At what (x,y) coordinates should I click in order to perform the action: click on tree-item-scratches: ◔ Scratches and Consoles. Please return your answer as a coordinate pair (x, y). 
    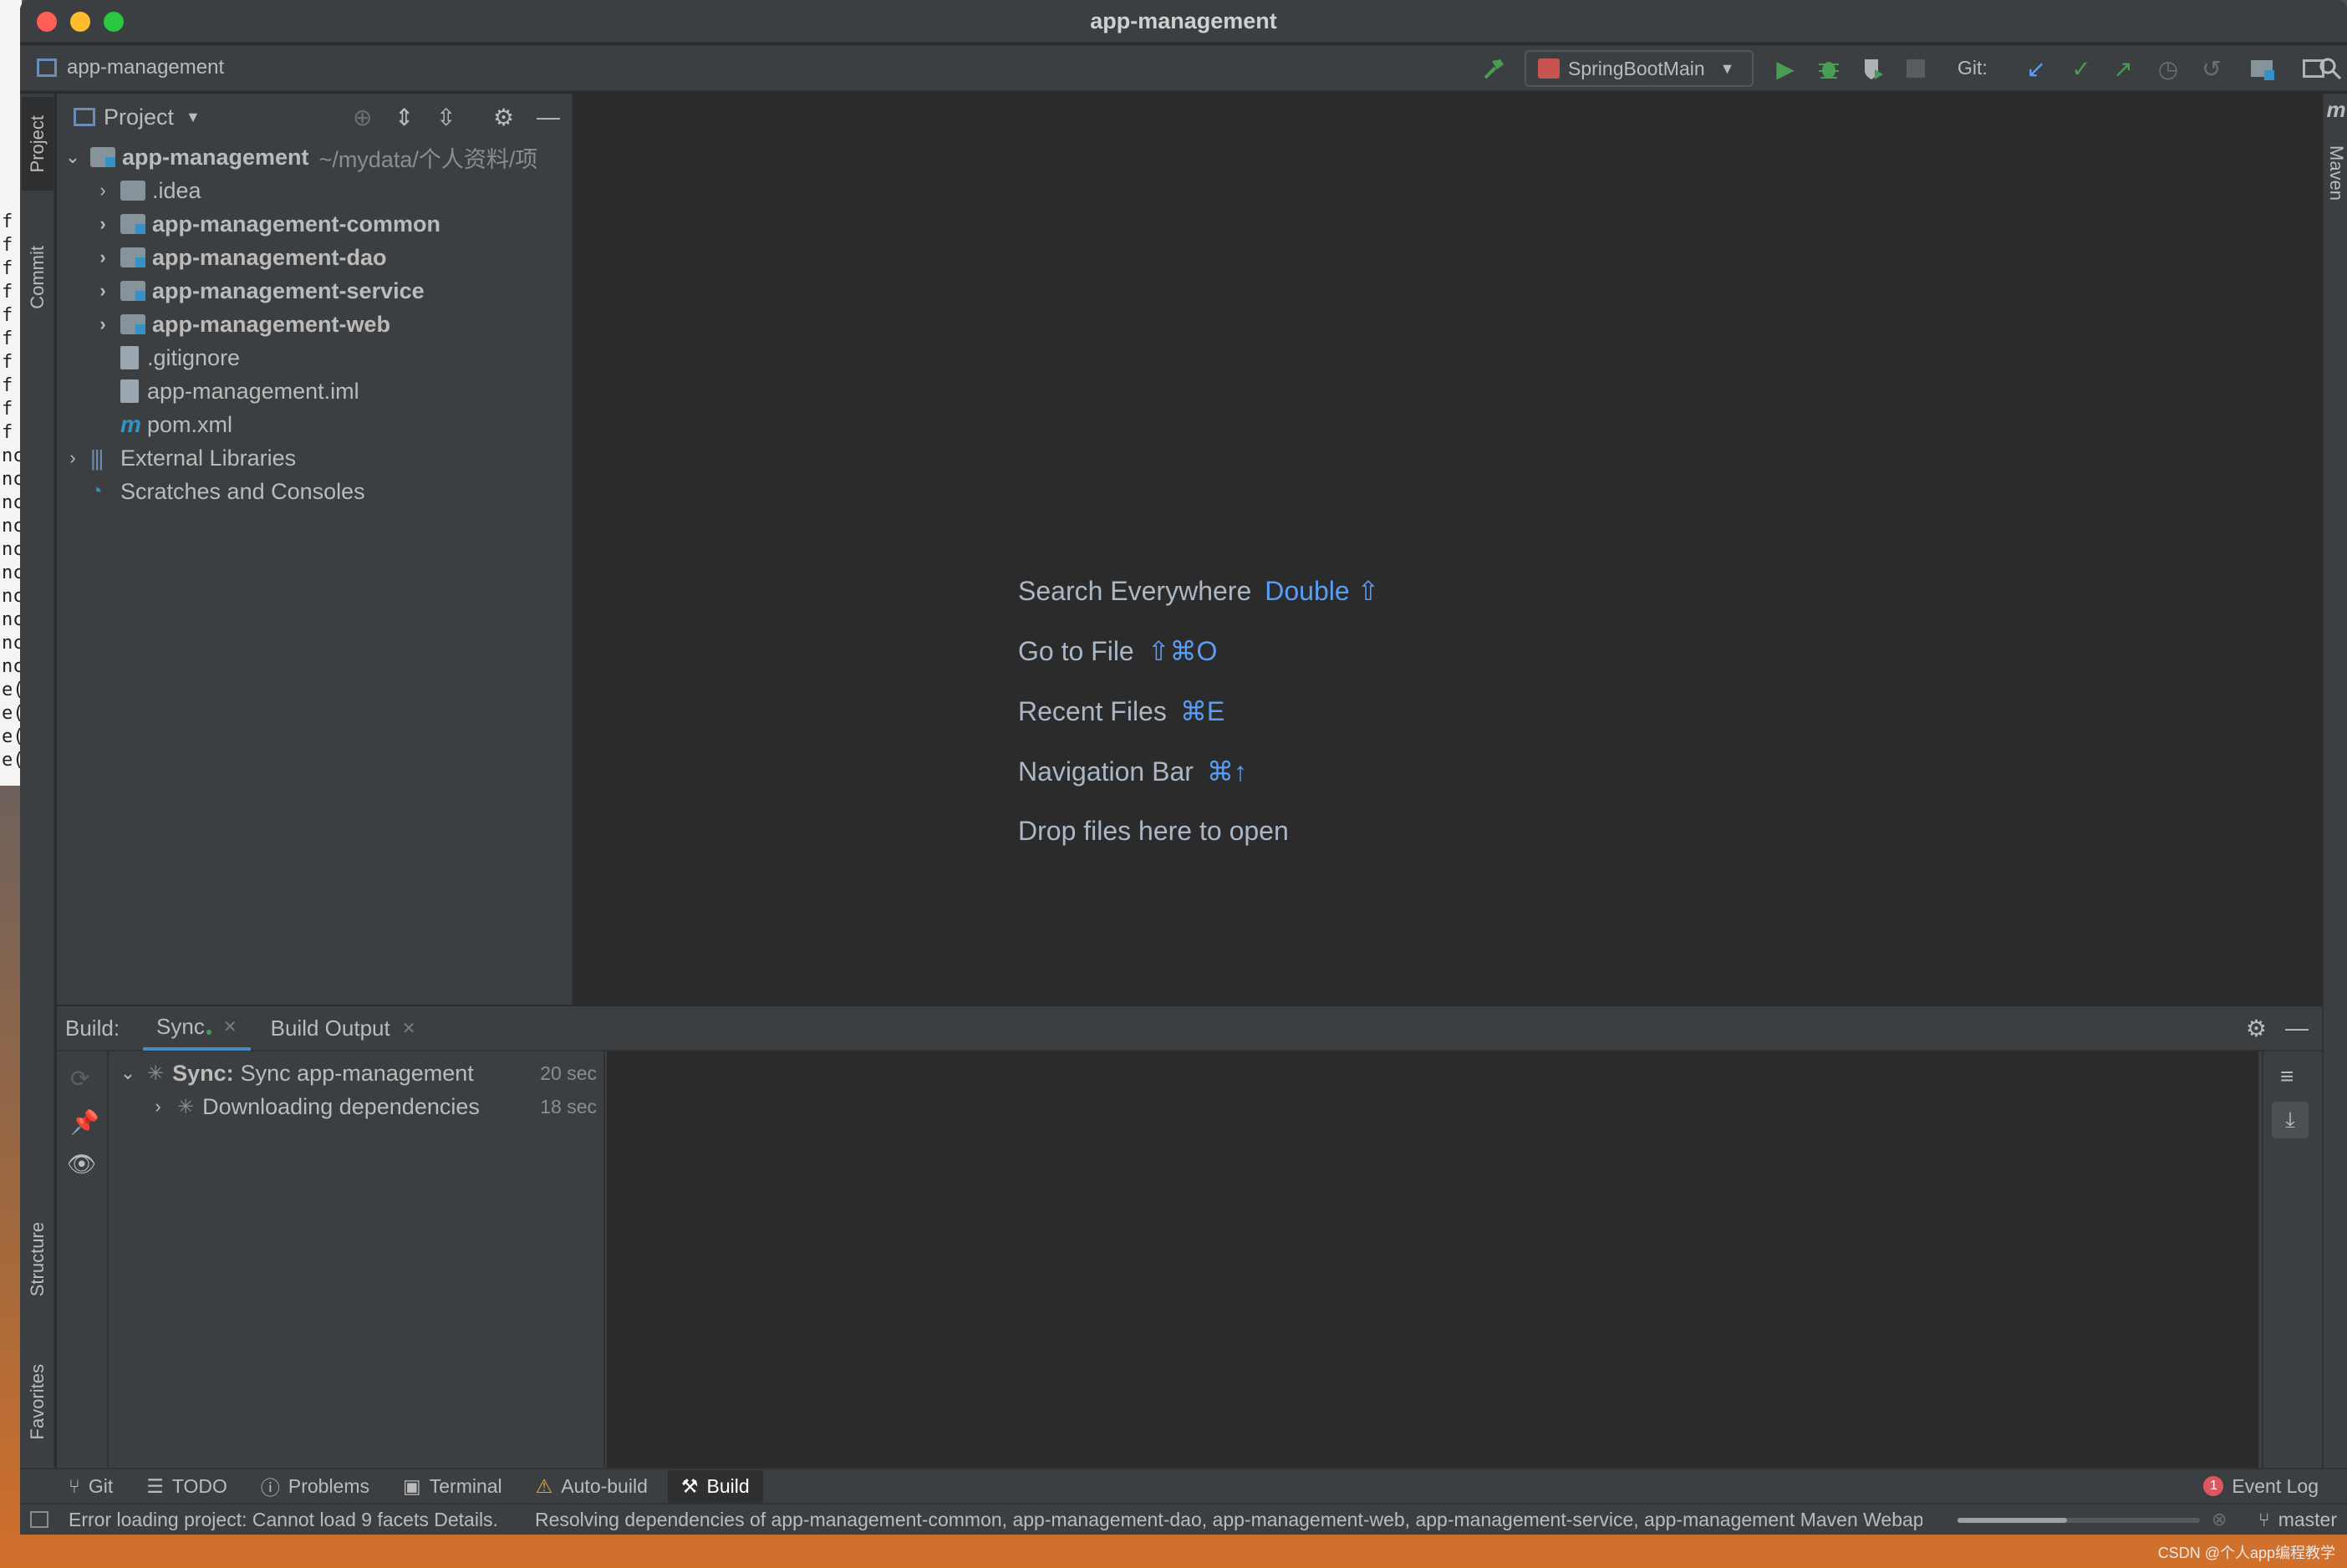
    Looking at the image, I should click on (315, 491).